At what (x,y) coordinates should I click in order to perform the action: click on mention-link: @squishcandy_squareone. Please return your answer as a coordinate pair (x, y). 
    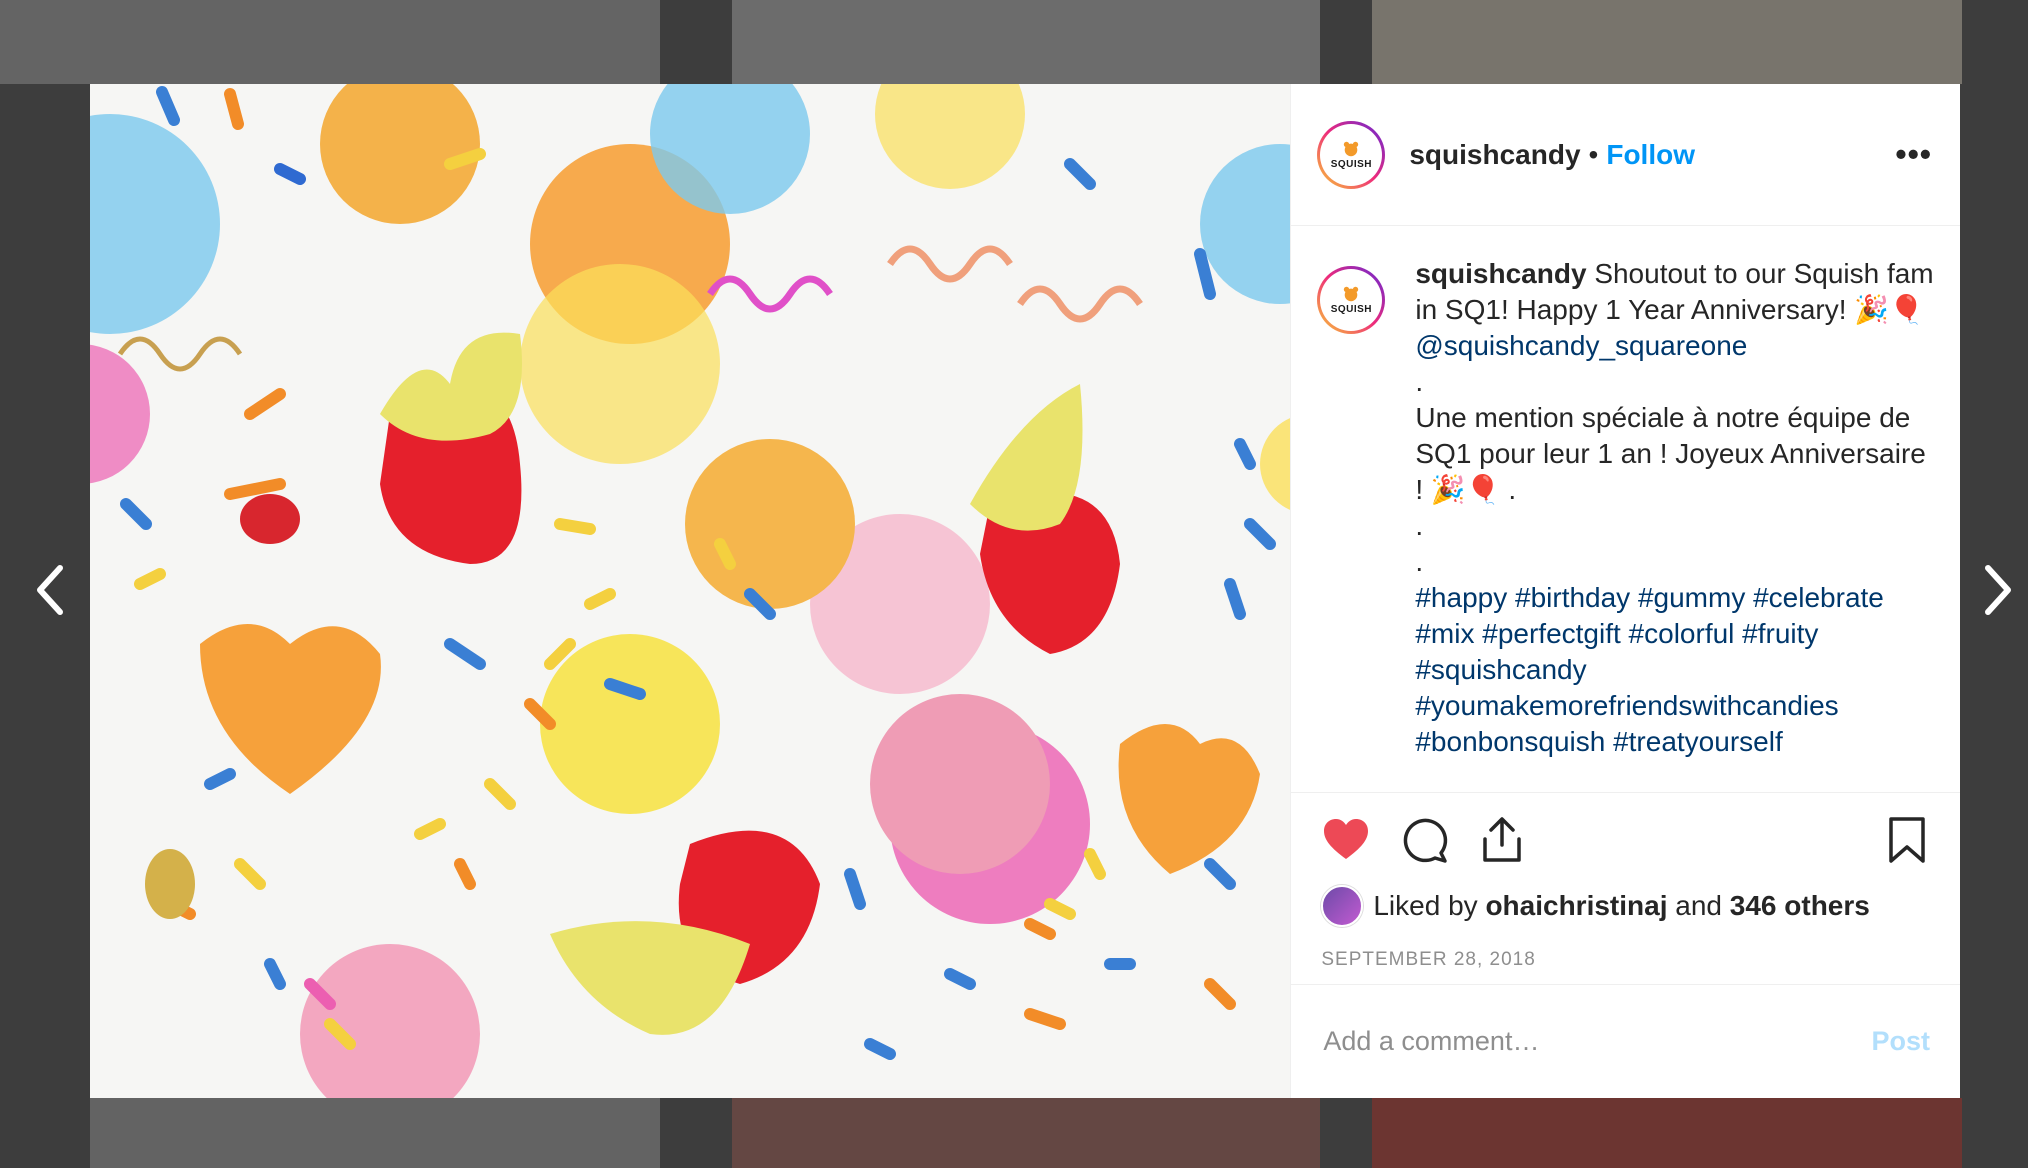
    Looking at the image, I should click on (1581, 345).